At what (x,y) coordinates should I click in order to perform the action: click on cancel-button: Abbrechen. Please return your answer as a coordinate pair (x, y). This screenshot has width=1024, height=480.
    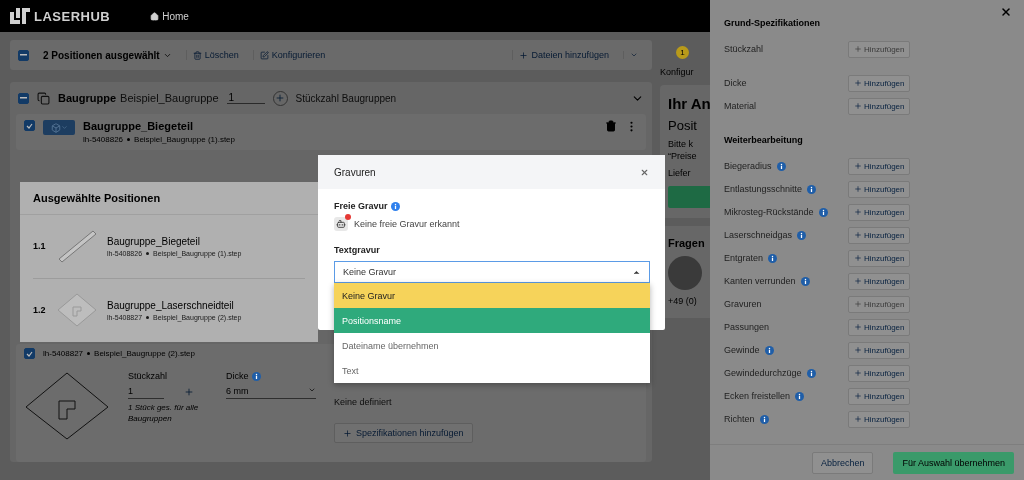
    Looking at the image, I should click on (842, 462).